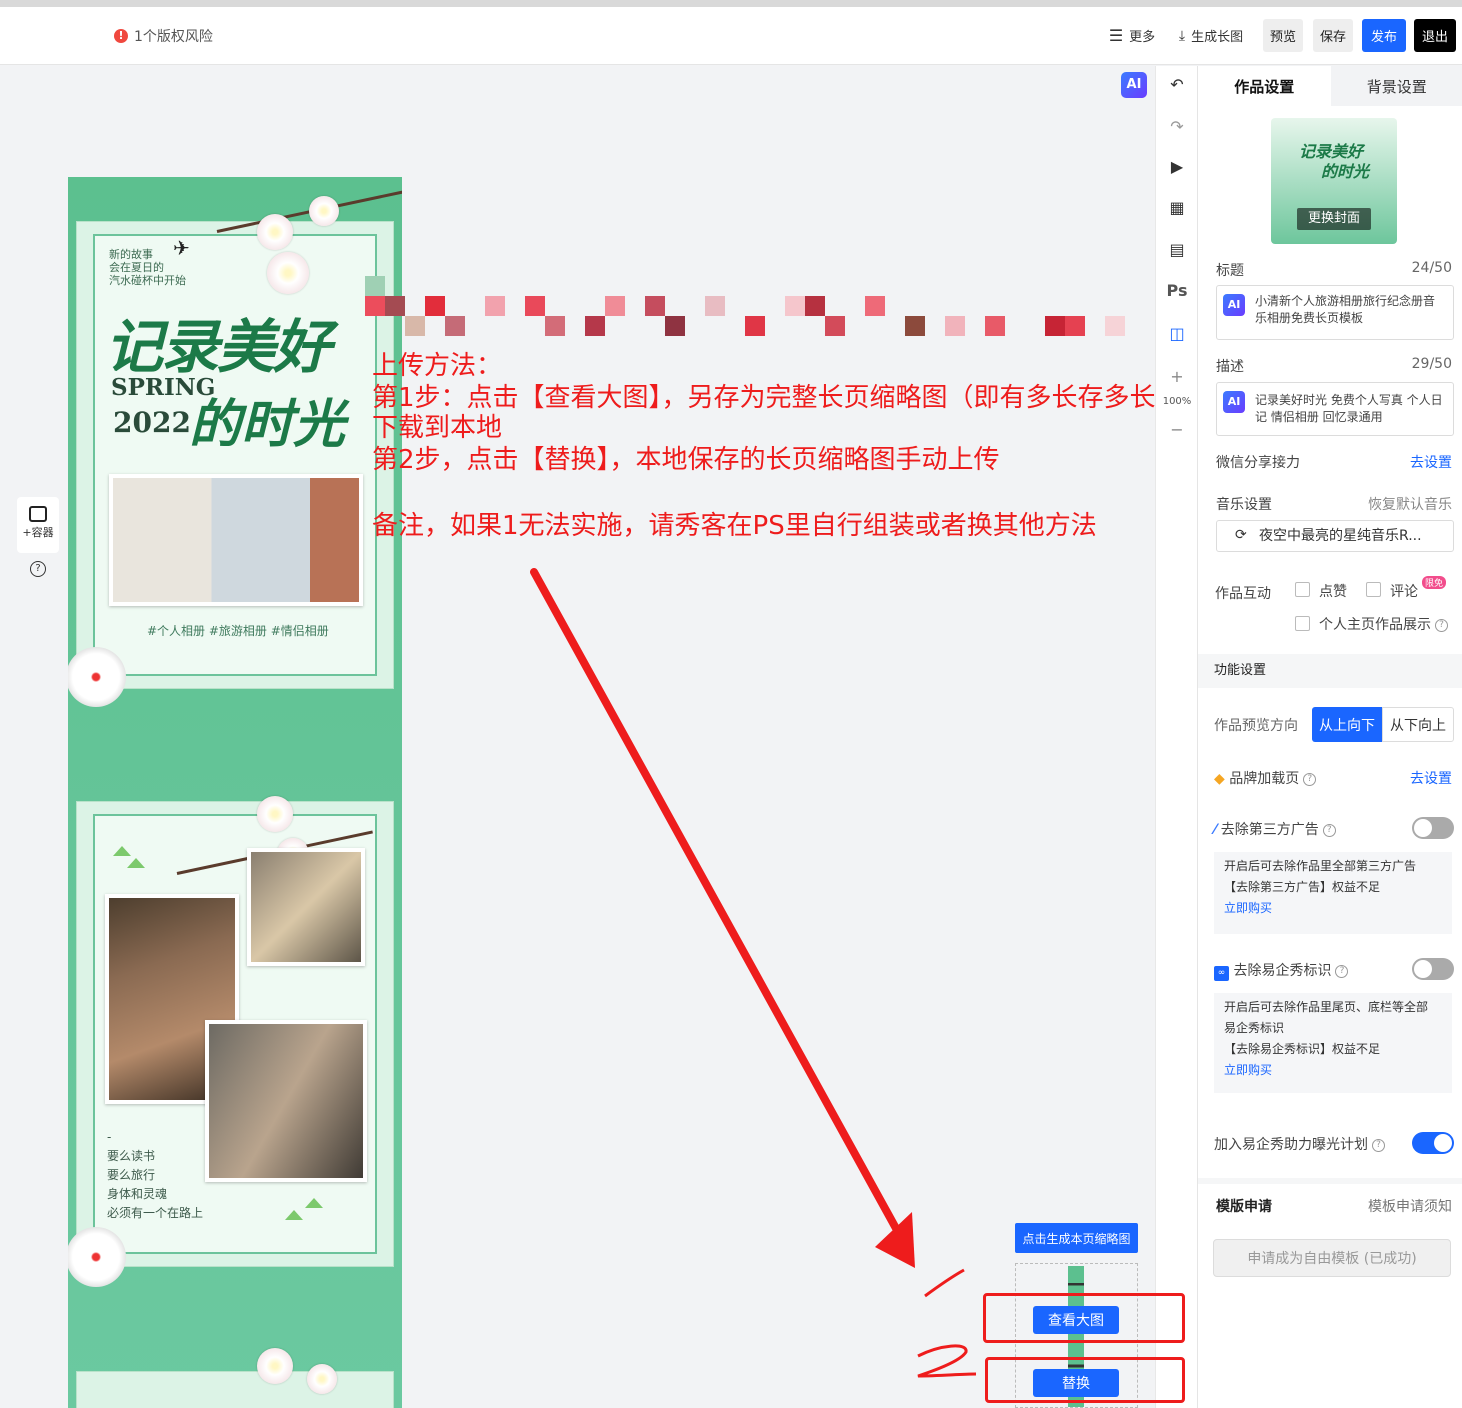 Image resolution: width=1462 pixels, height=1408 pixels. Describe the element at coordinates (38, 569) in the screenshot. I see `help-icon: ?` at that location.